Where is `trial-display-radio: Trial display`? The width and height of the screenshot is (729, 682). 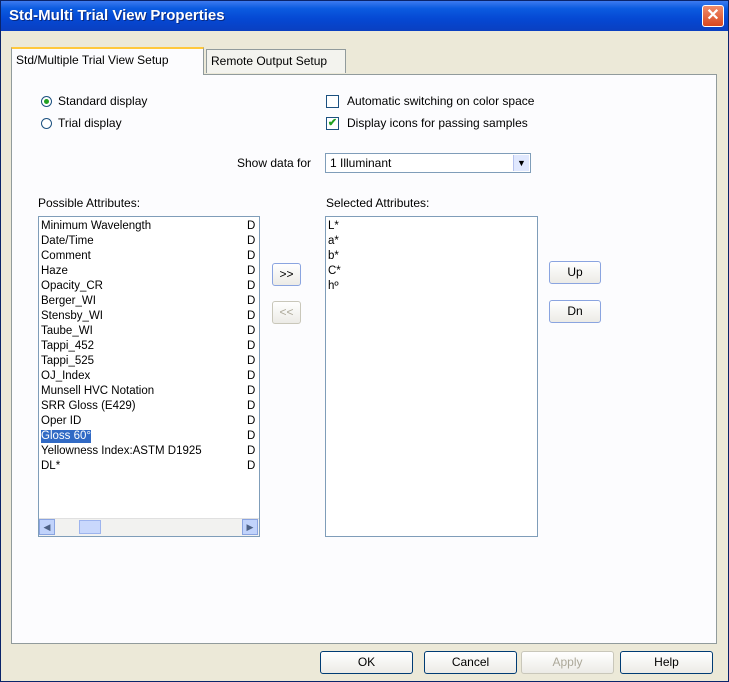 trial-display-radio: Trial display is located at coordinates (81, 123).